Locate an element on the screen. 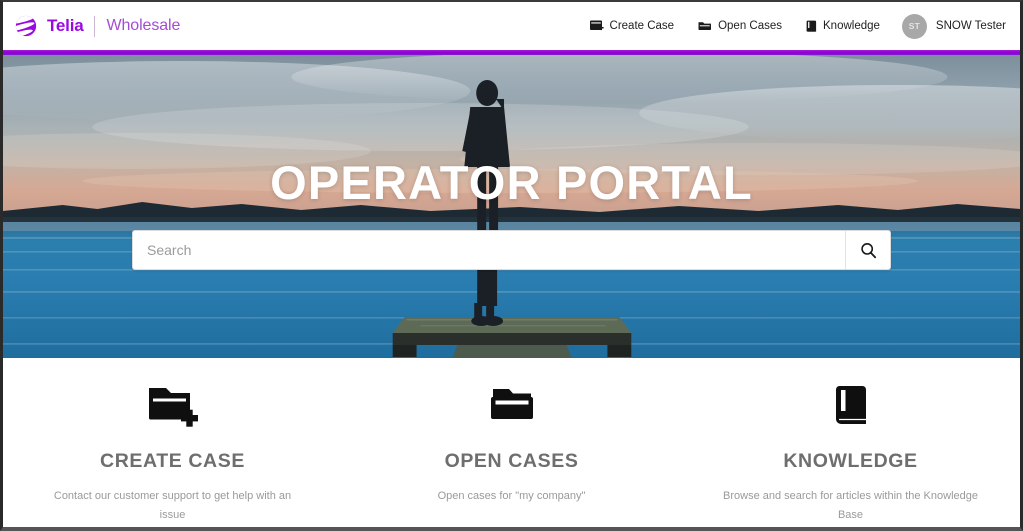 The height and width of the screenshot is (531, 1023). nav-item-label: Create Case is located at coordinates (642, 26).